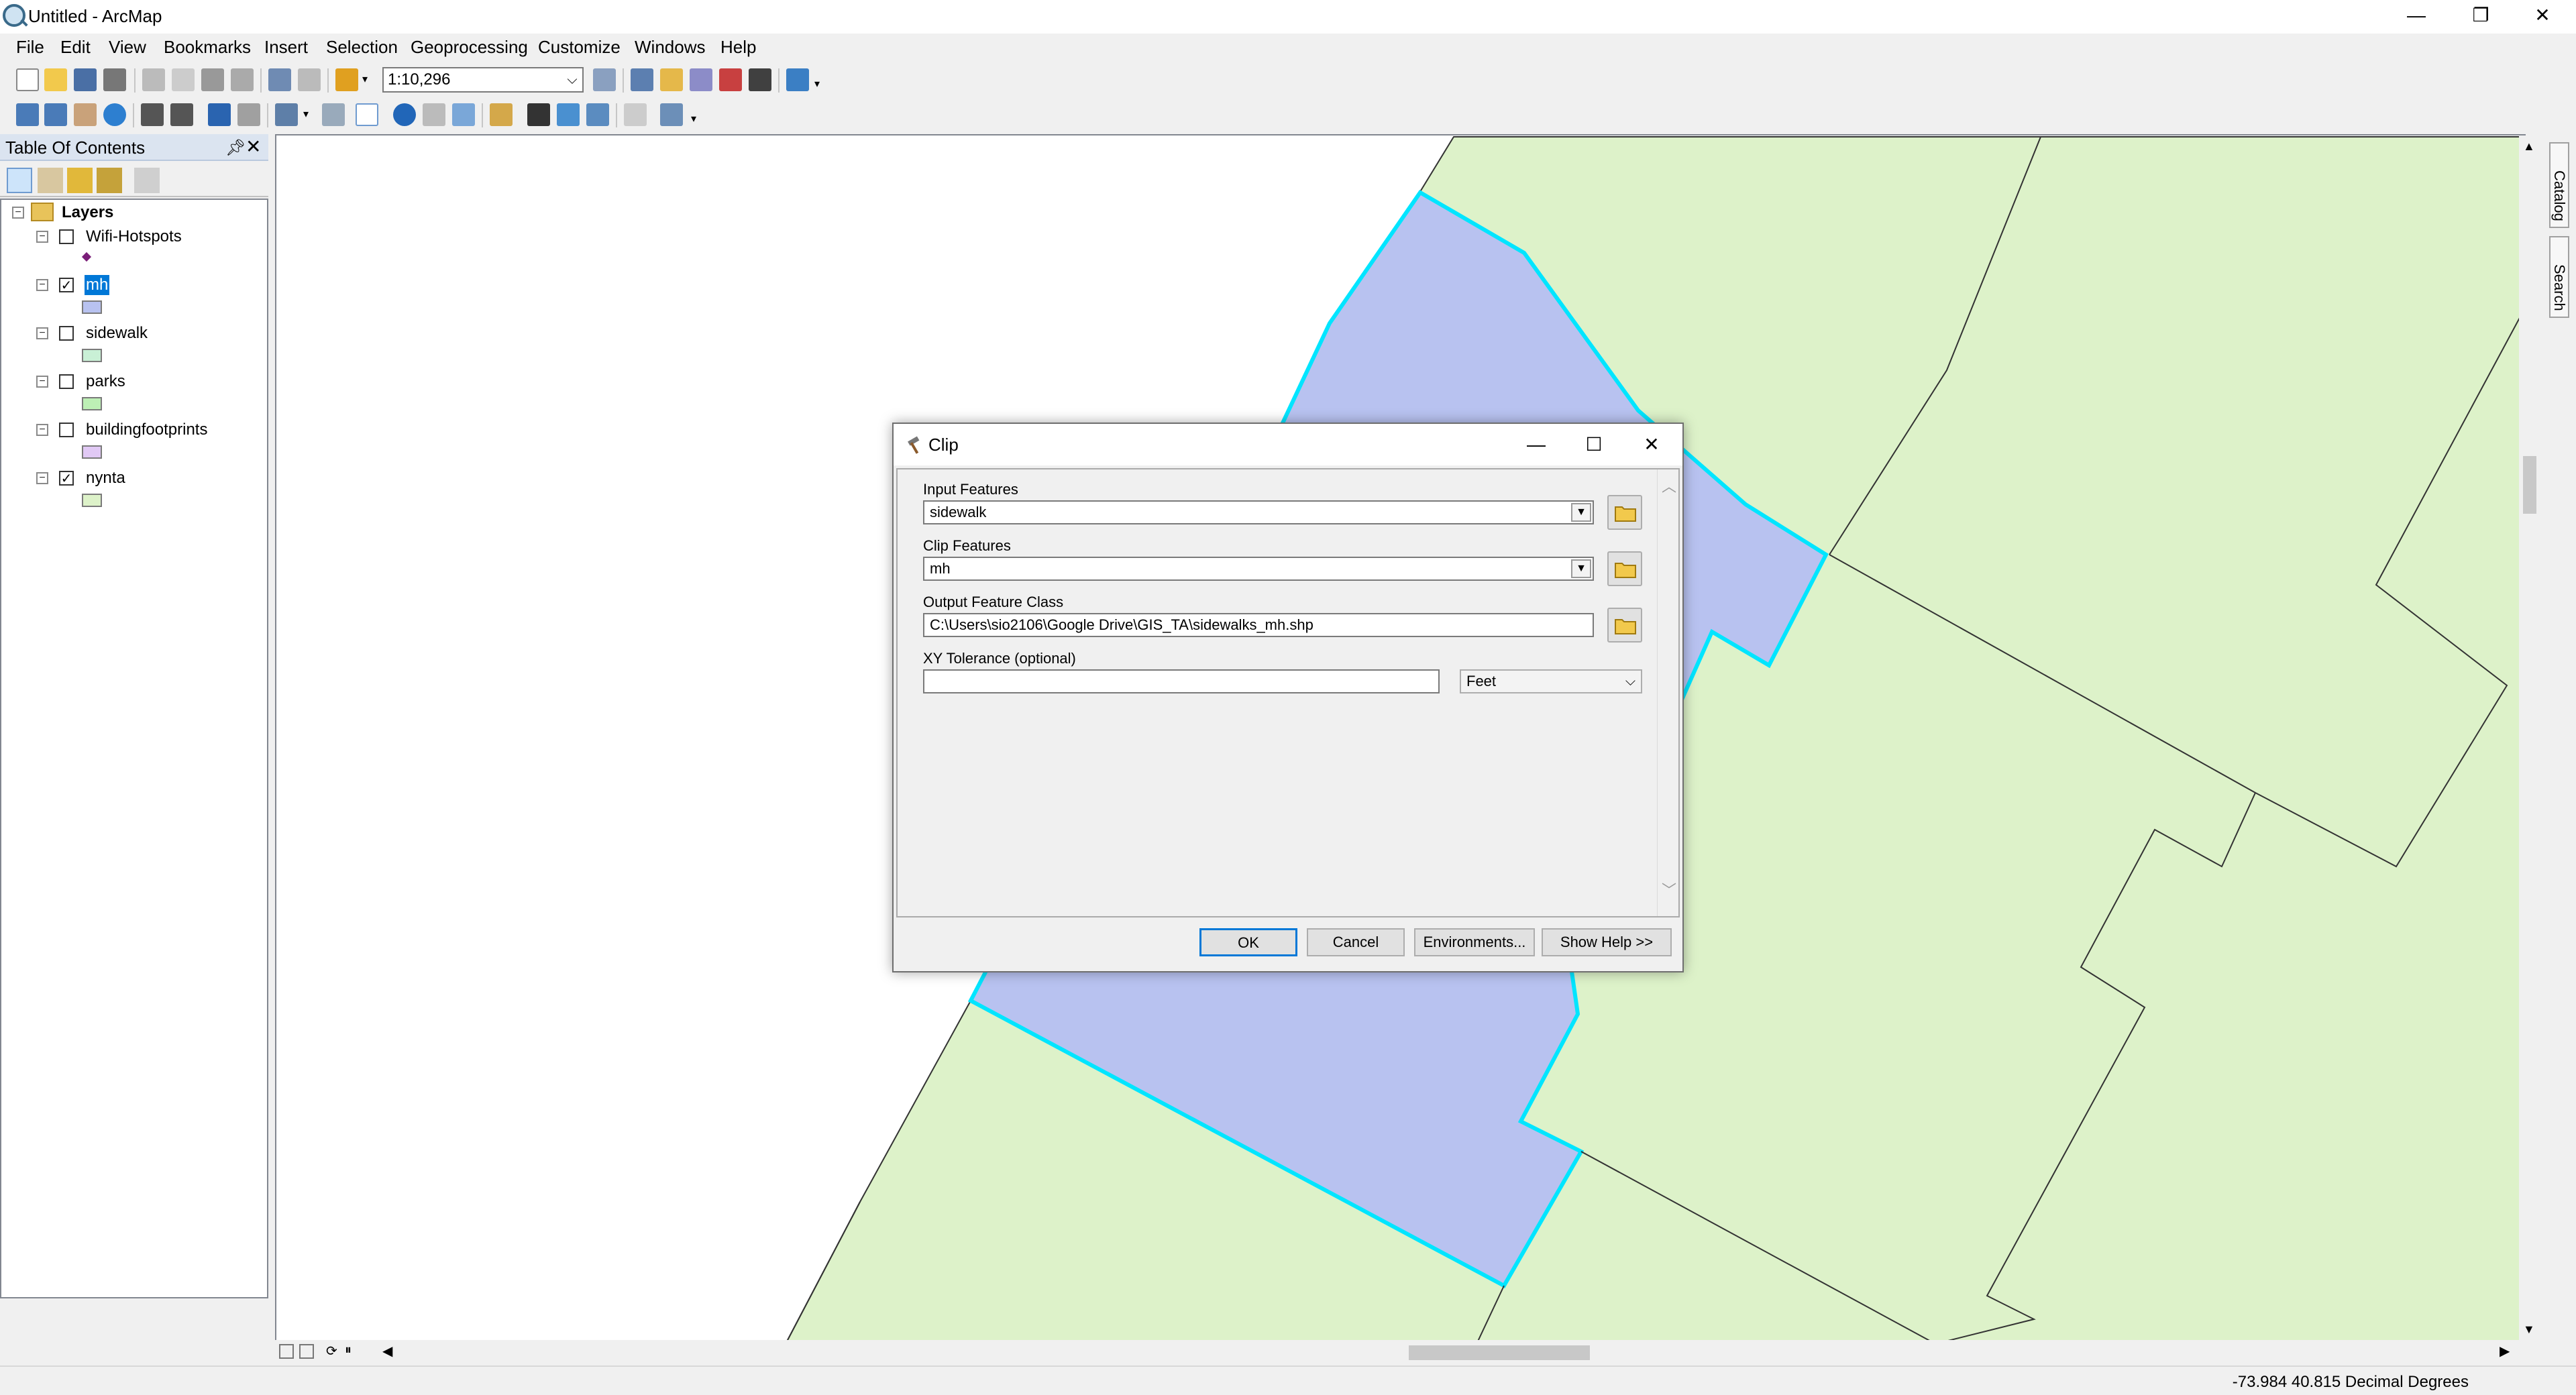 The width and height of the screenshot is (2576, 1395). What do you see at coordinates (117, 333) in the screenshot?
I see `layer-label-sidewalk: sidewalk` at bounding box center [117, 333].